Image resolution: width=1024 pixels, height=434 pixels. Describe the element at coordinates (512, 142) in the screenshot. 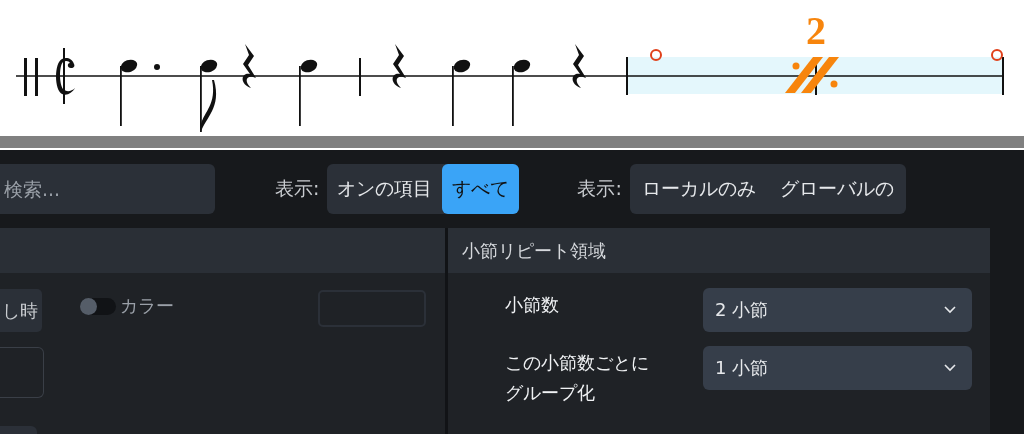

I see `panel-splitter` at that location.